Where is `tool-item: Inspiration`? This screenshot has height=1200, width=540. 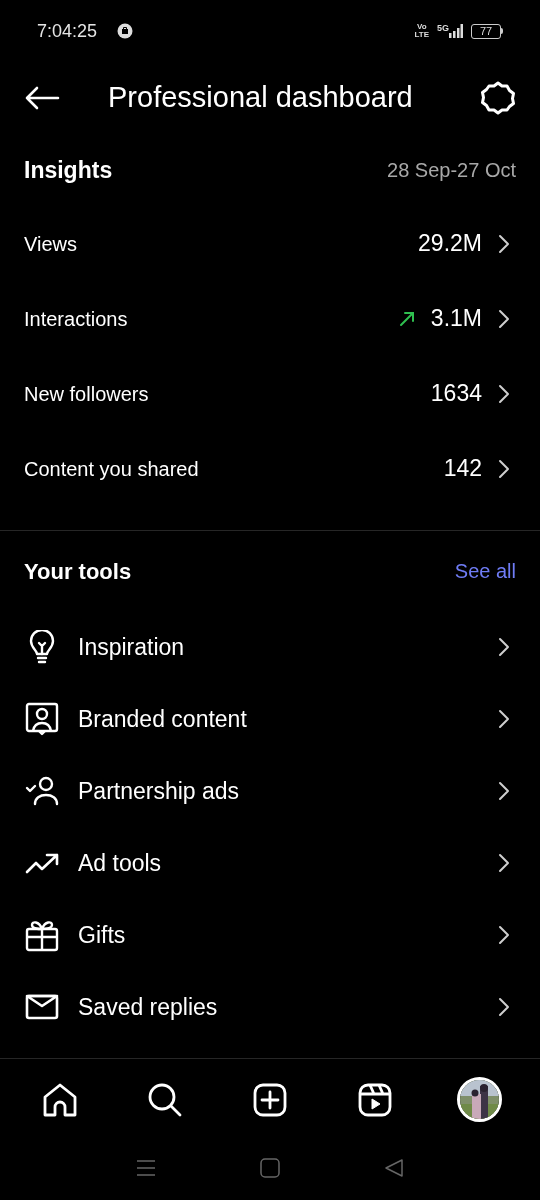
tool-item: Inspiration is located at coordinates (270, 647).